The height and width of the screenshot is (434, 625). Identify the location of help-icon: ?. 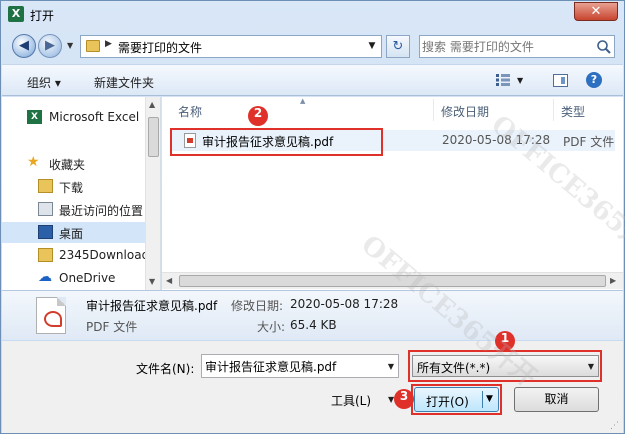
(594, 80).